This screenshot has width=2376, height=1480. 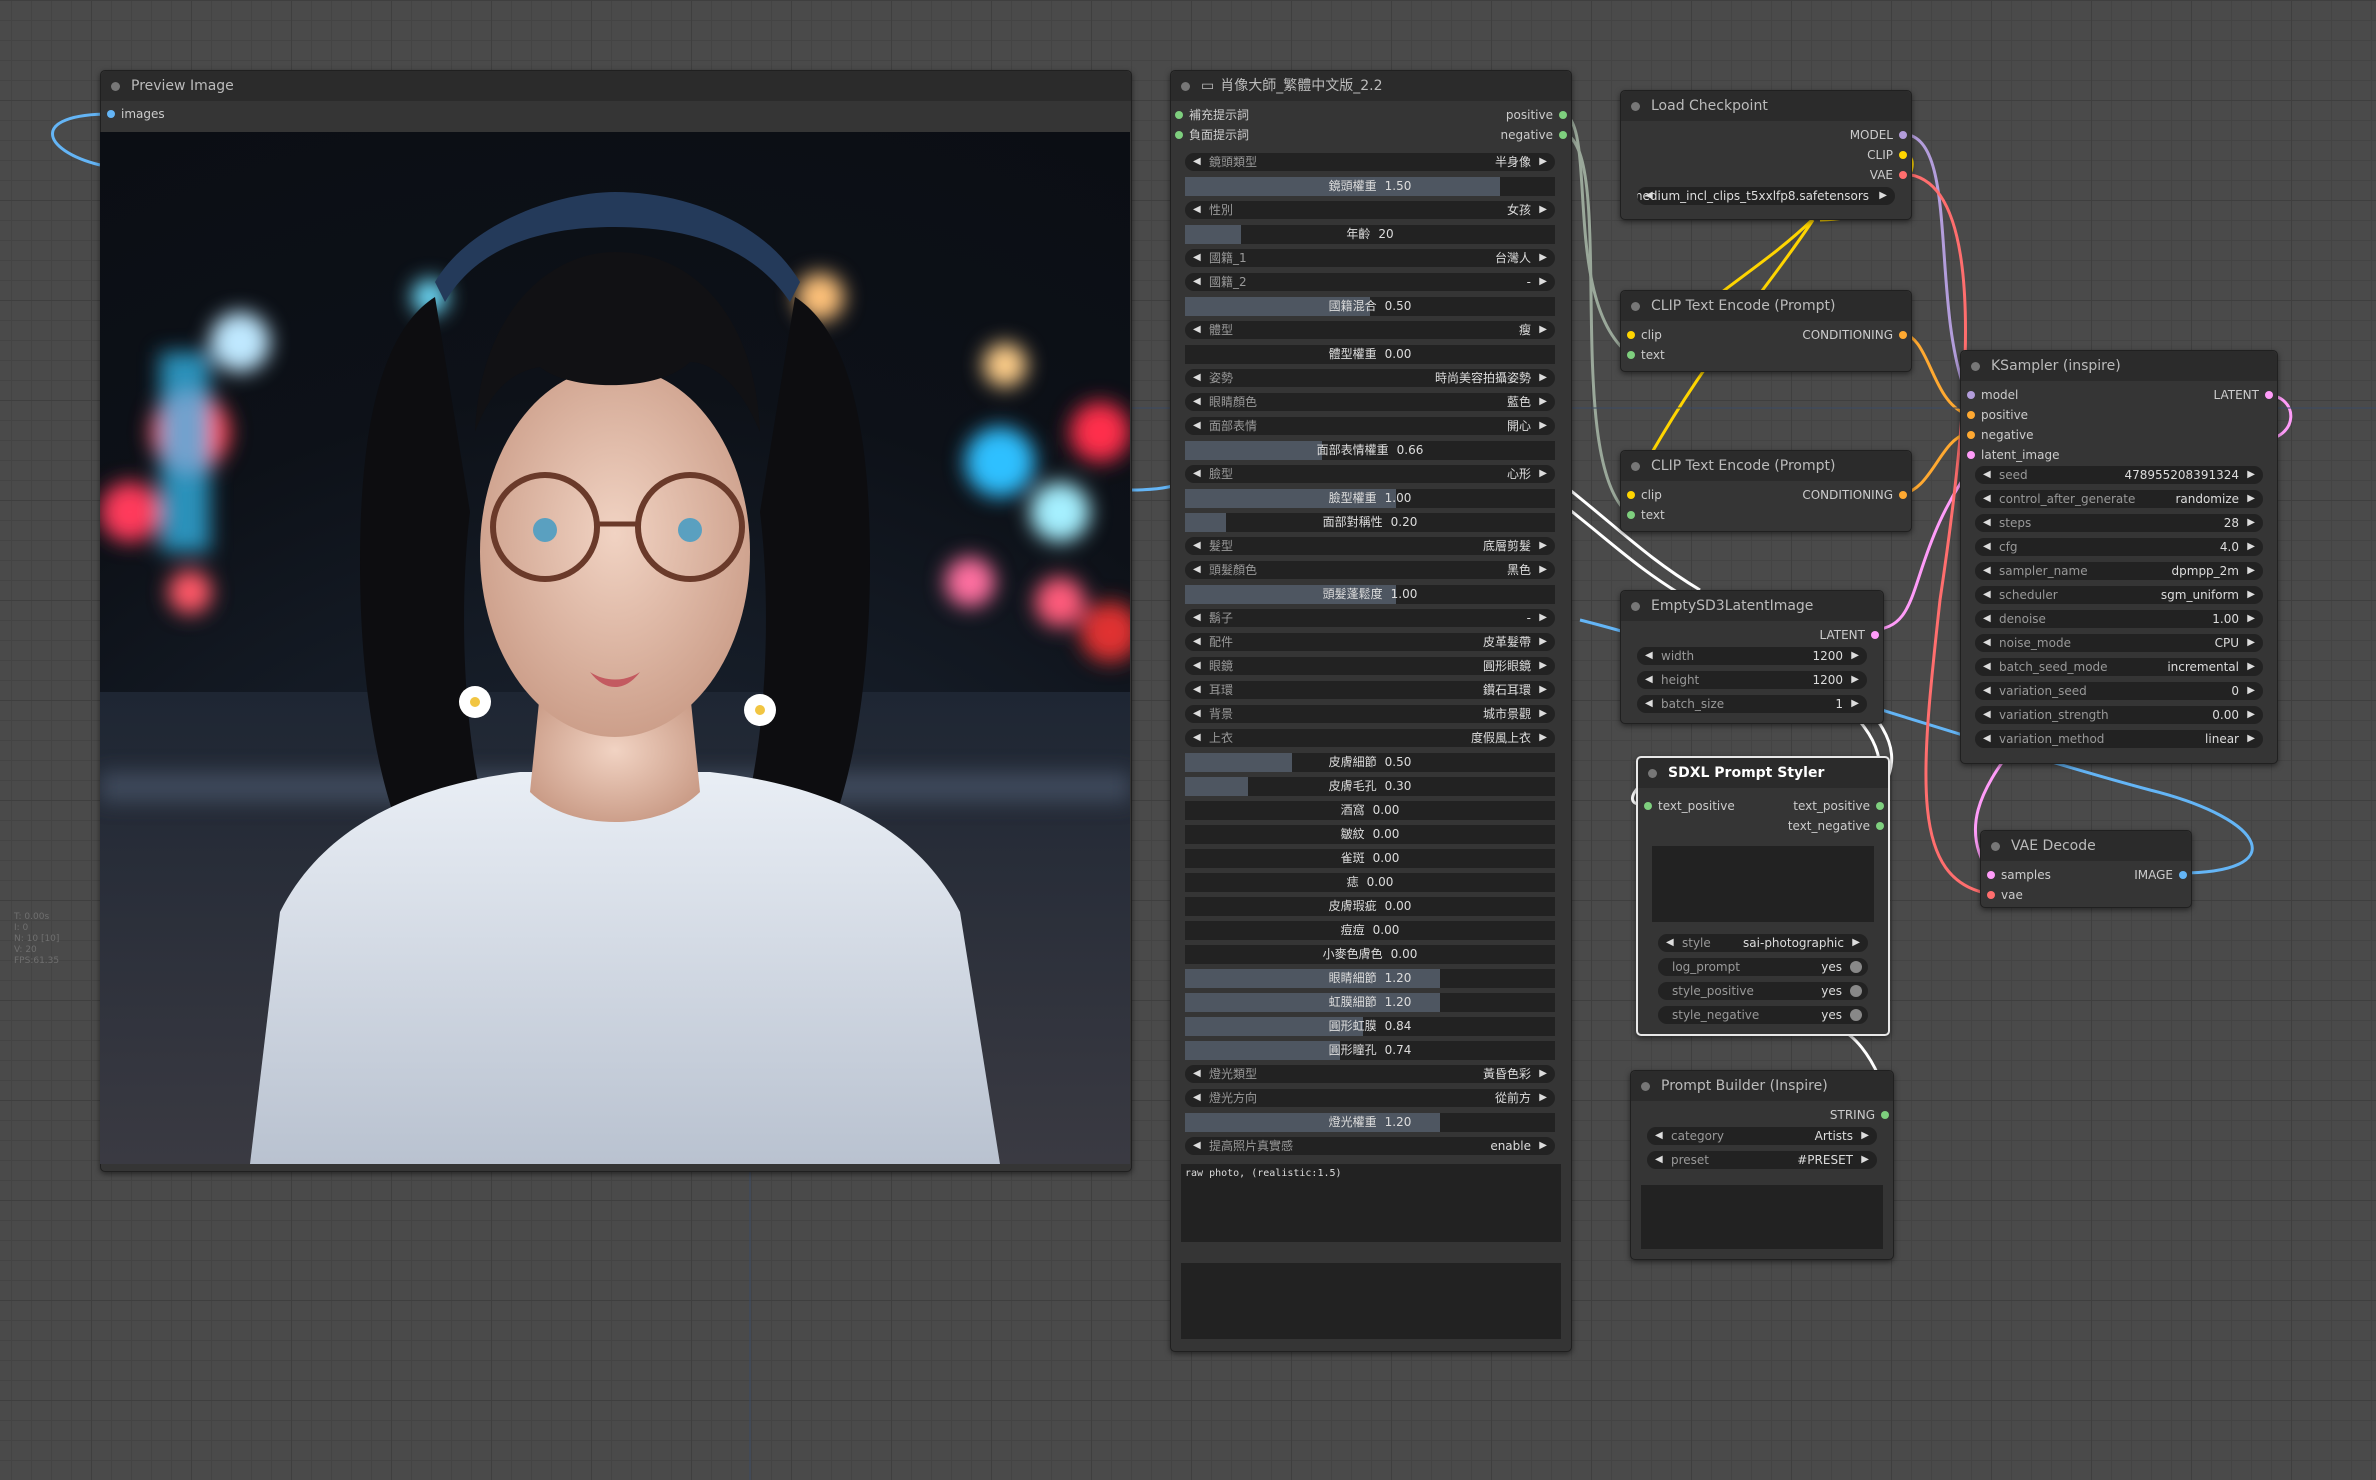 I want to click on portrait-slider-widget: 圓形瞳孔 0.74, so click(x=1370, y=1050).